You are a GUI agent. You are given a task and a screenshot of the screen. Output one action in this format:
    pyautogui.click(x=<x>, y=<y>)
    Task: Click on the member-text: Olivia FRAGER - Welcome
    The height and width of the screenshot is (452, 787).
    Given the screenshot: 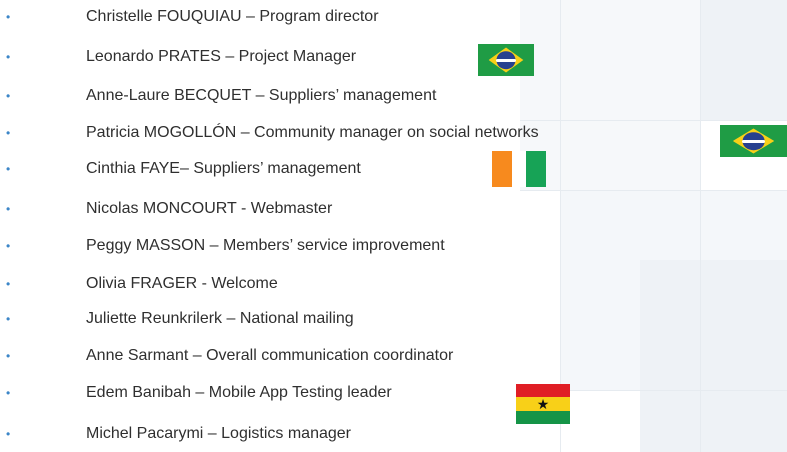 What is the action you would take?
    pyautogui.click(x=182, y=283)
    